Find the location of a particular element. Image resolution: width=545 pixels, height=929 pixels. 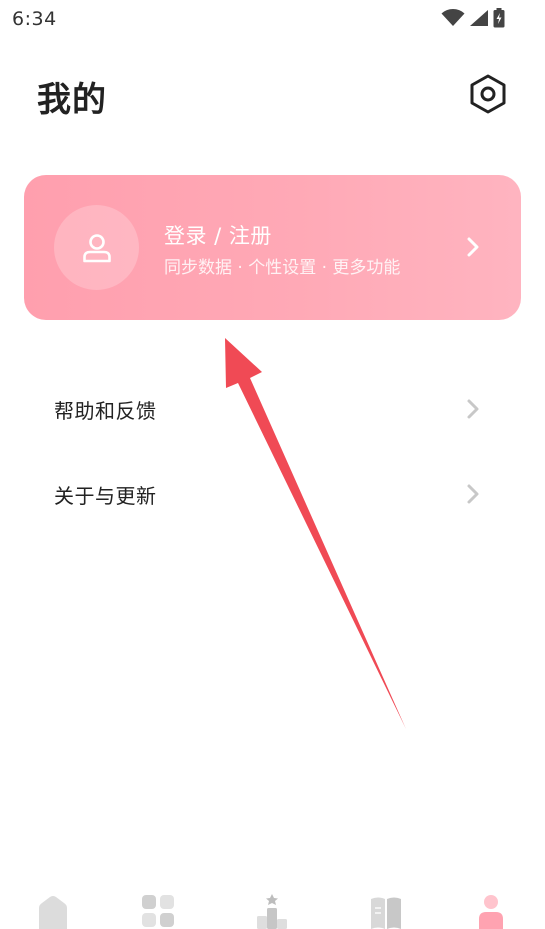

nav-item-grid is located at coordinates (158, 911).